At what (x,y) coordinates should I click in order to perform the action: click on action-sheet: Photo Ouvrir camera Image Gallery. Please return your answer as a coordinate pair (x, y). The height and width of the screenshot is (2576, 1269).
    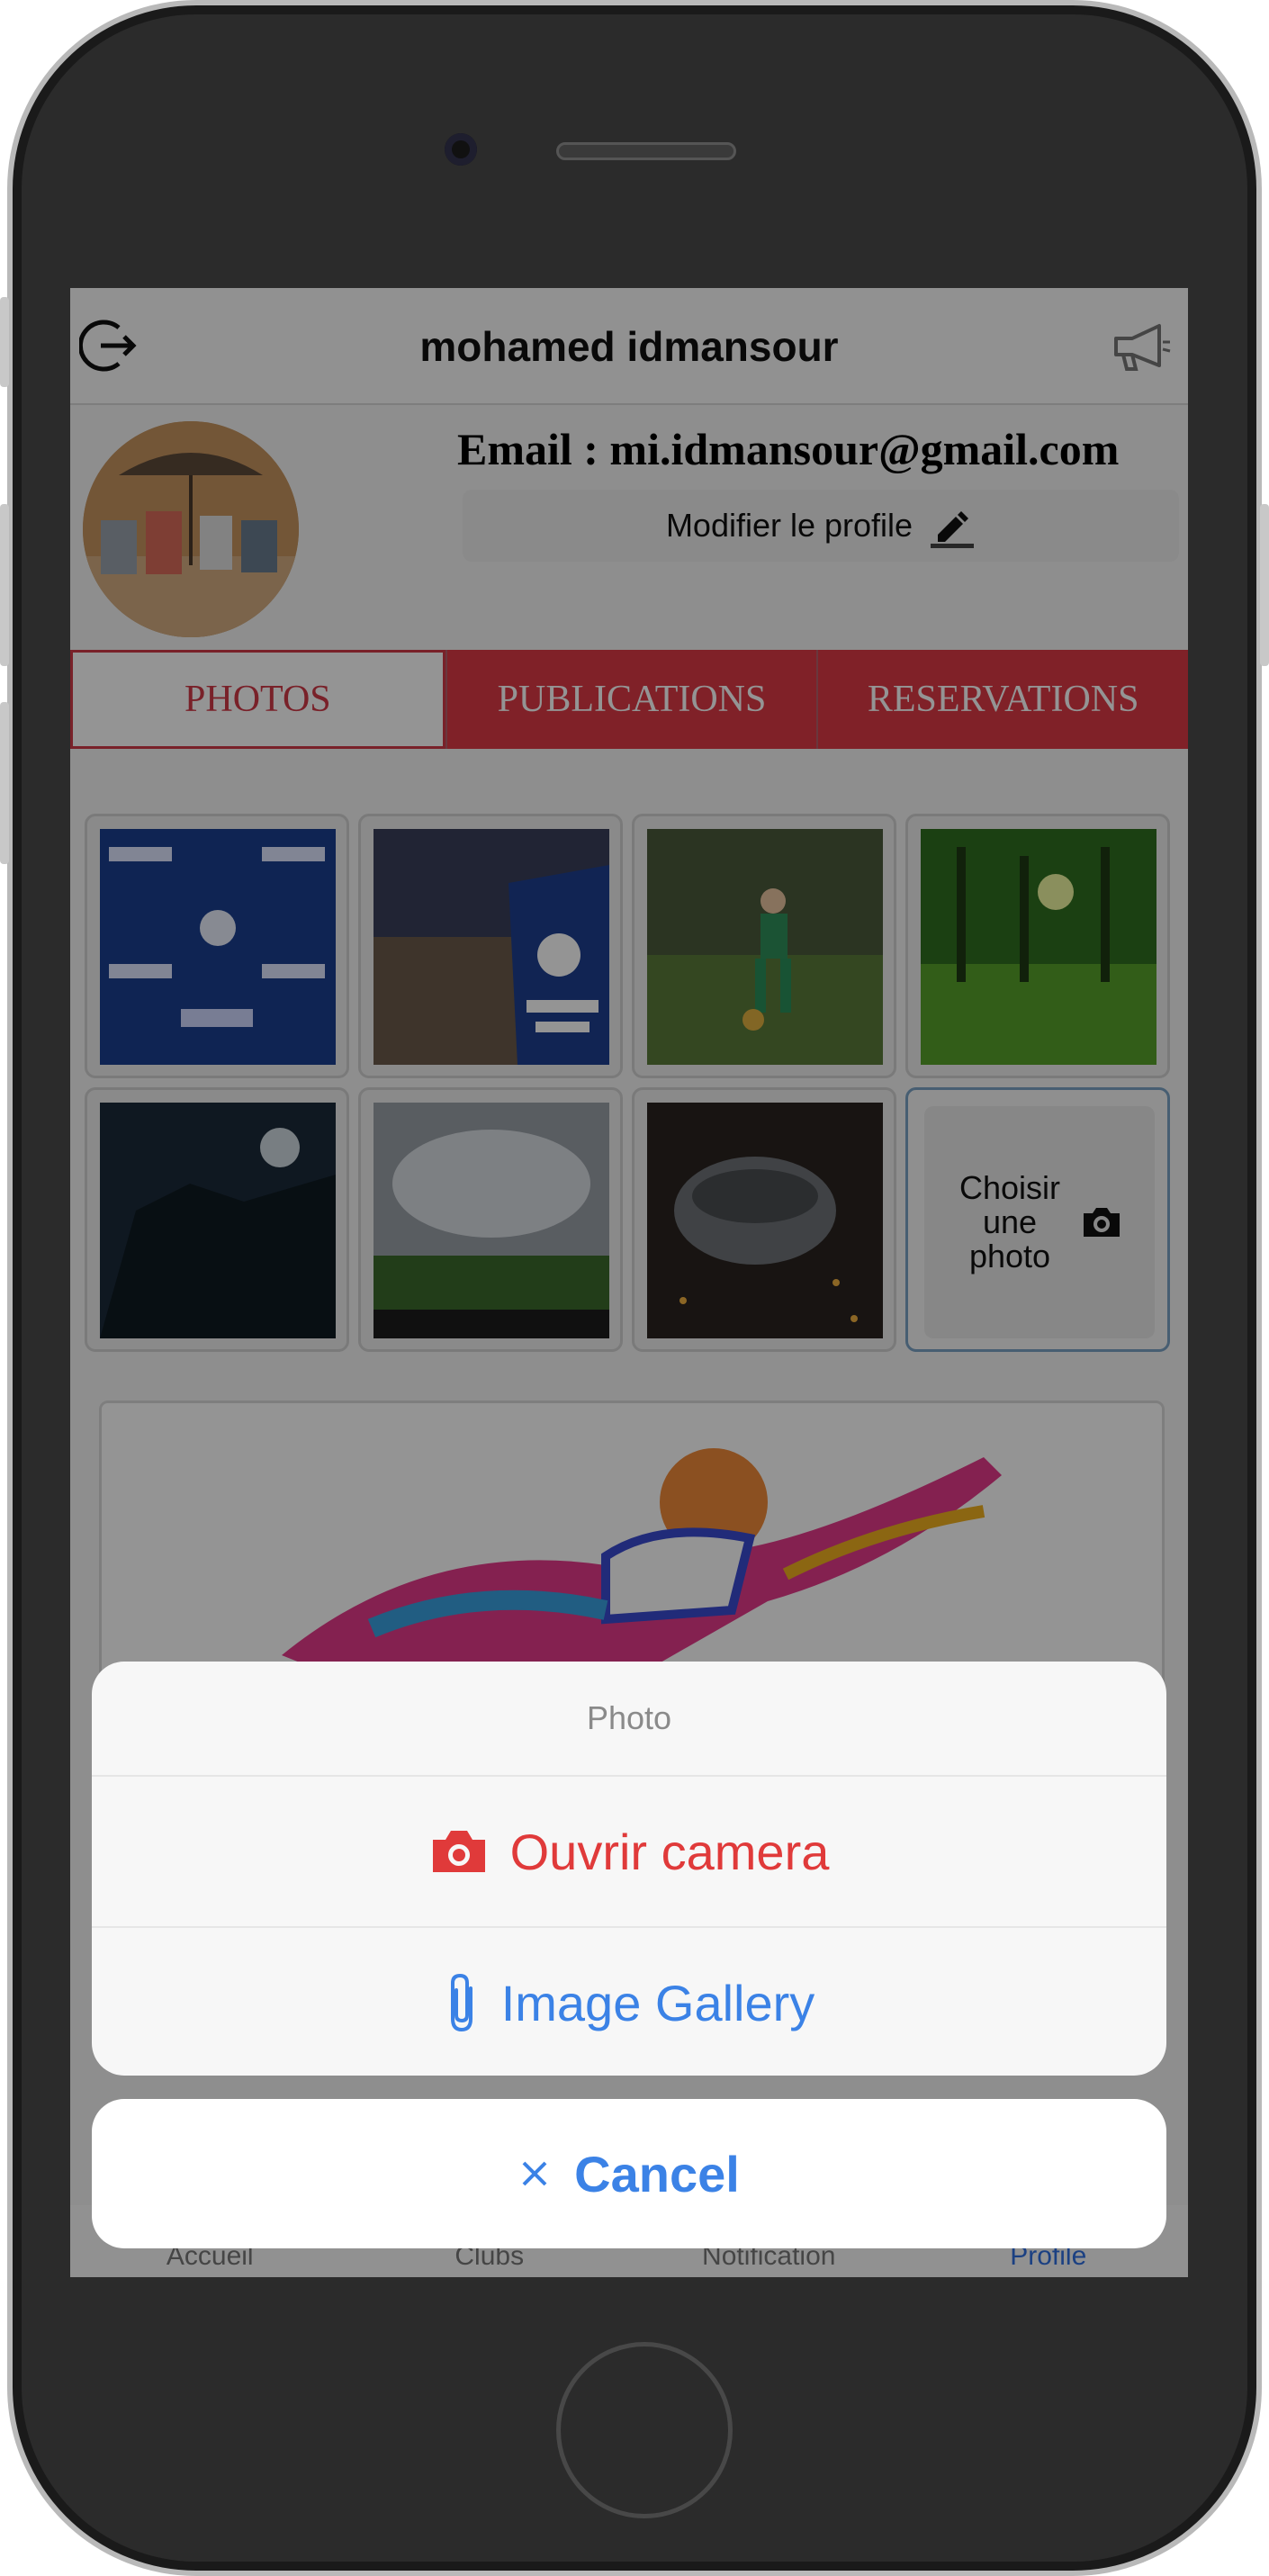
    Looking at the image, I should click on (629, 1869).